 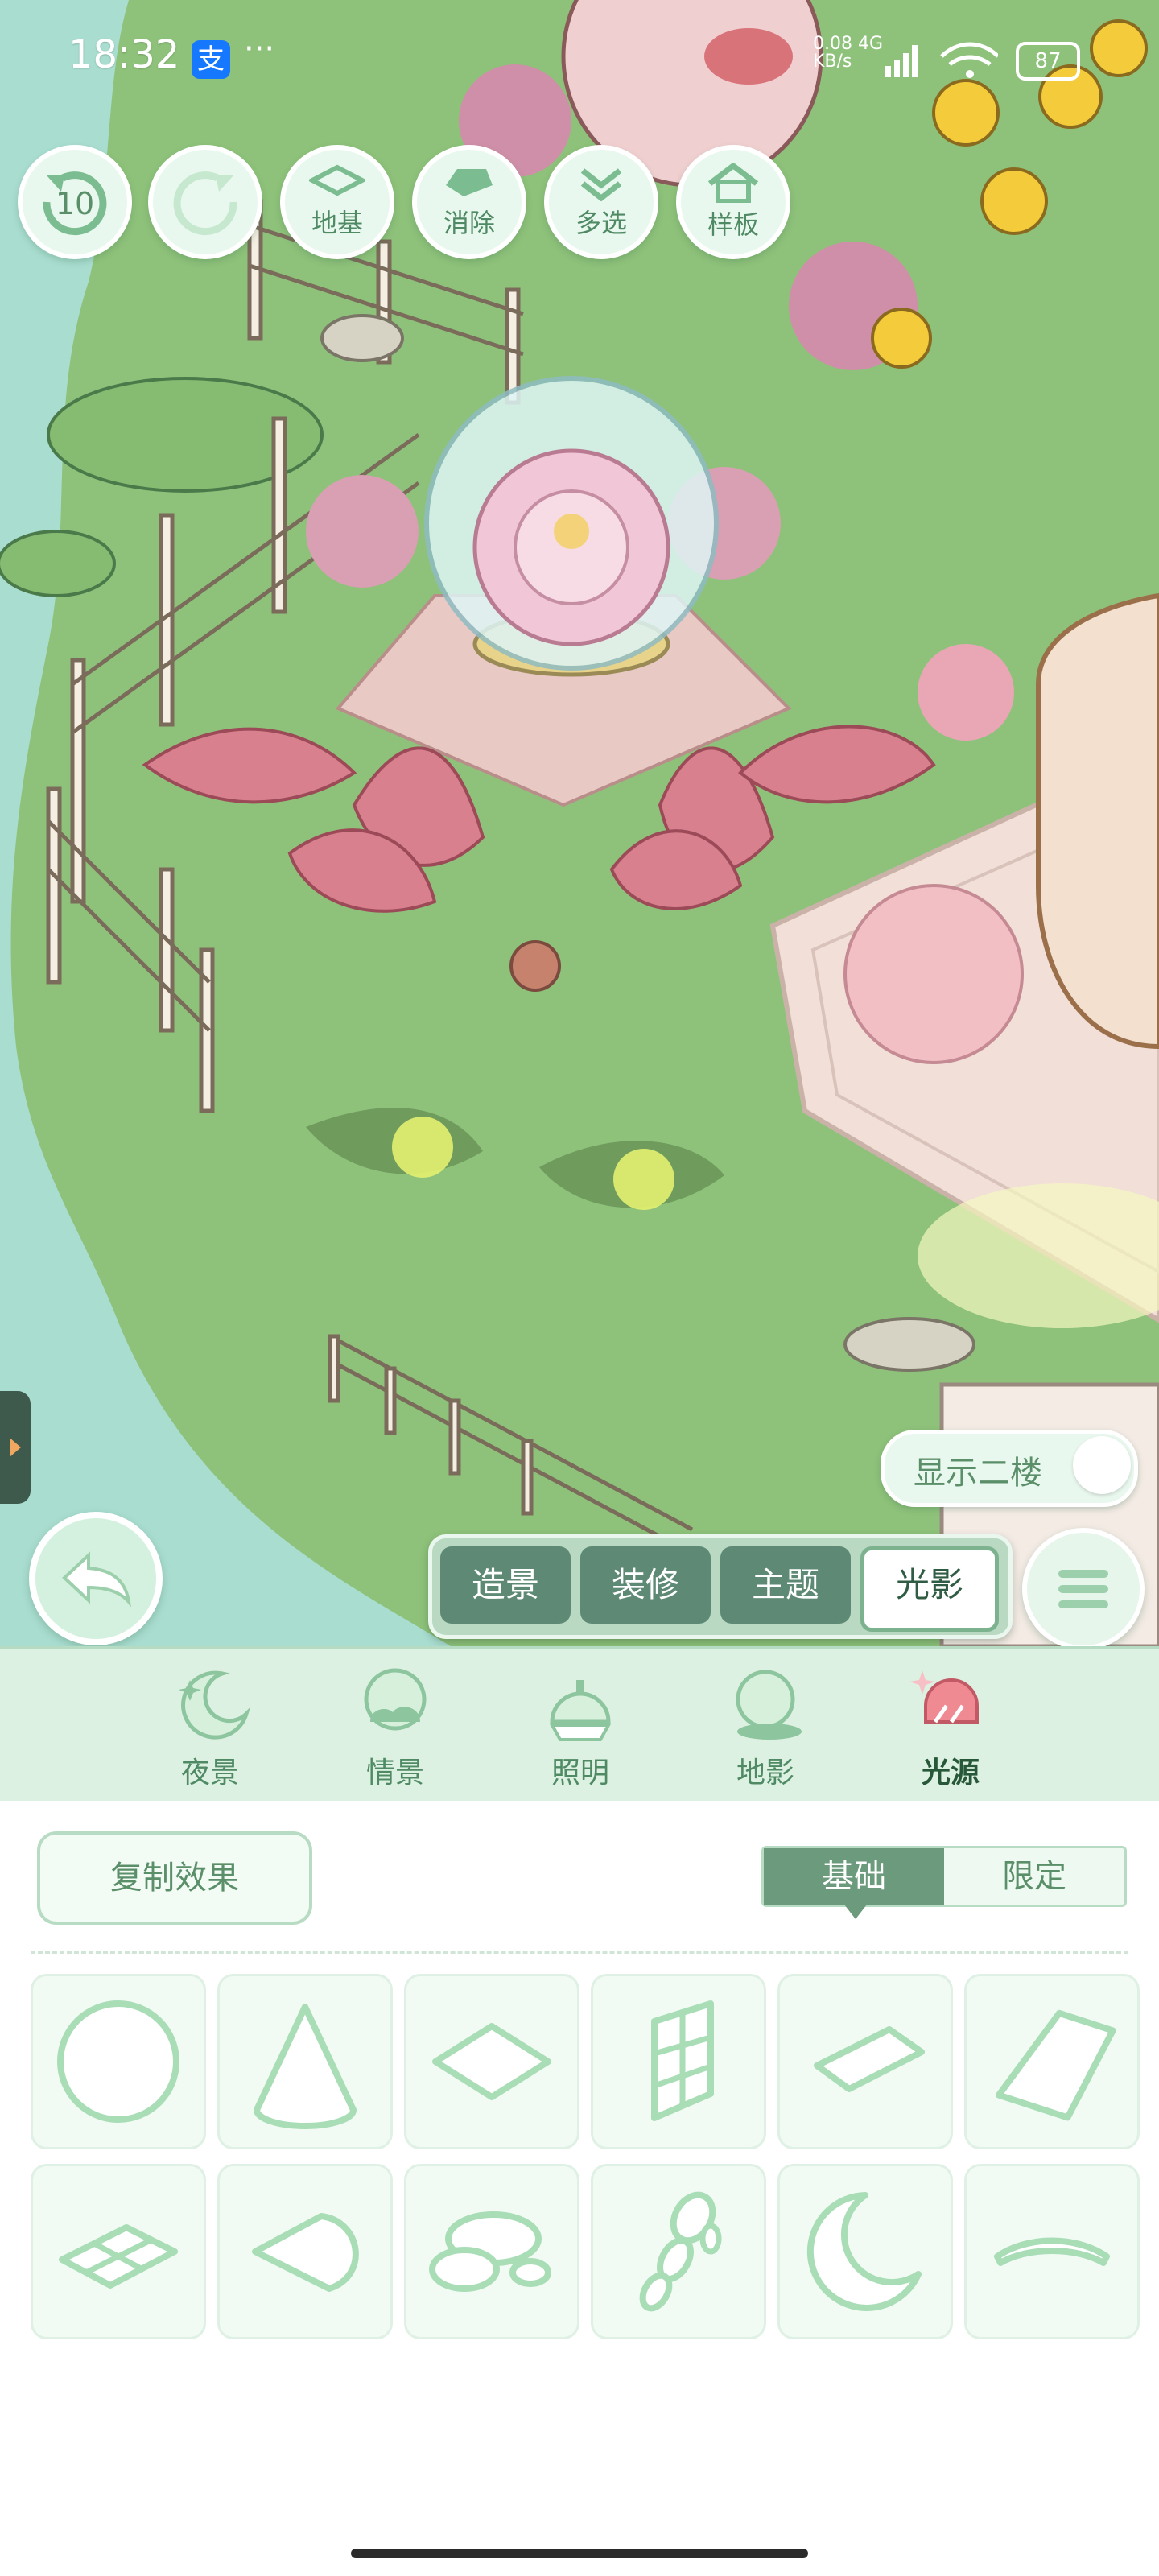 I want to click on toggle-knob, so click(x=1102, y=1465).